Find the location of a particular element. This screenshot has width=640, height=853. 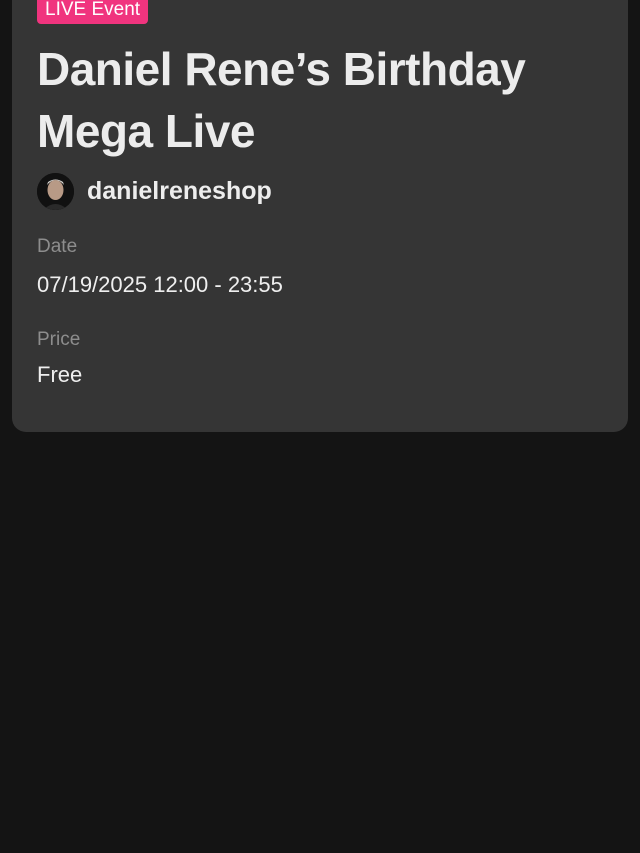

host-username: danielreneshop is located at coordinates (179, 191).